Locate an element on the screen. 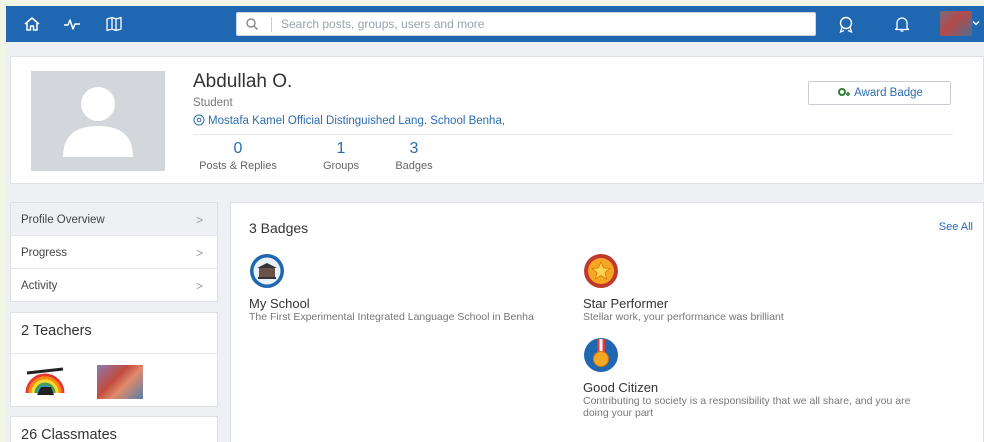 This screenshot has height=442, width=984. profile-avatar-placeholder is located at coordinates (98, 121).